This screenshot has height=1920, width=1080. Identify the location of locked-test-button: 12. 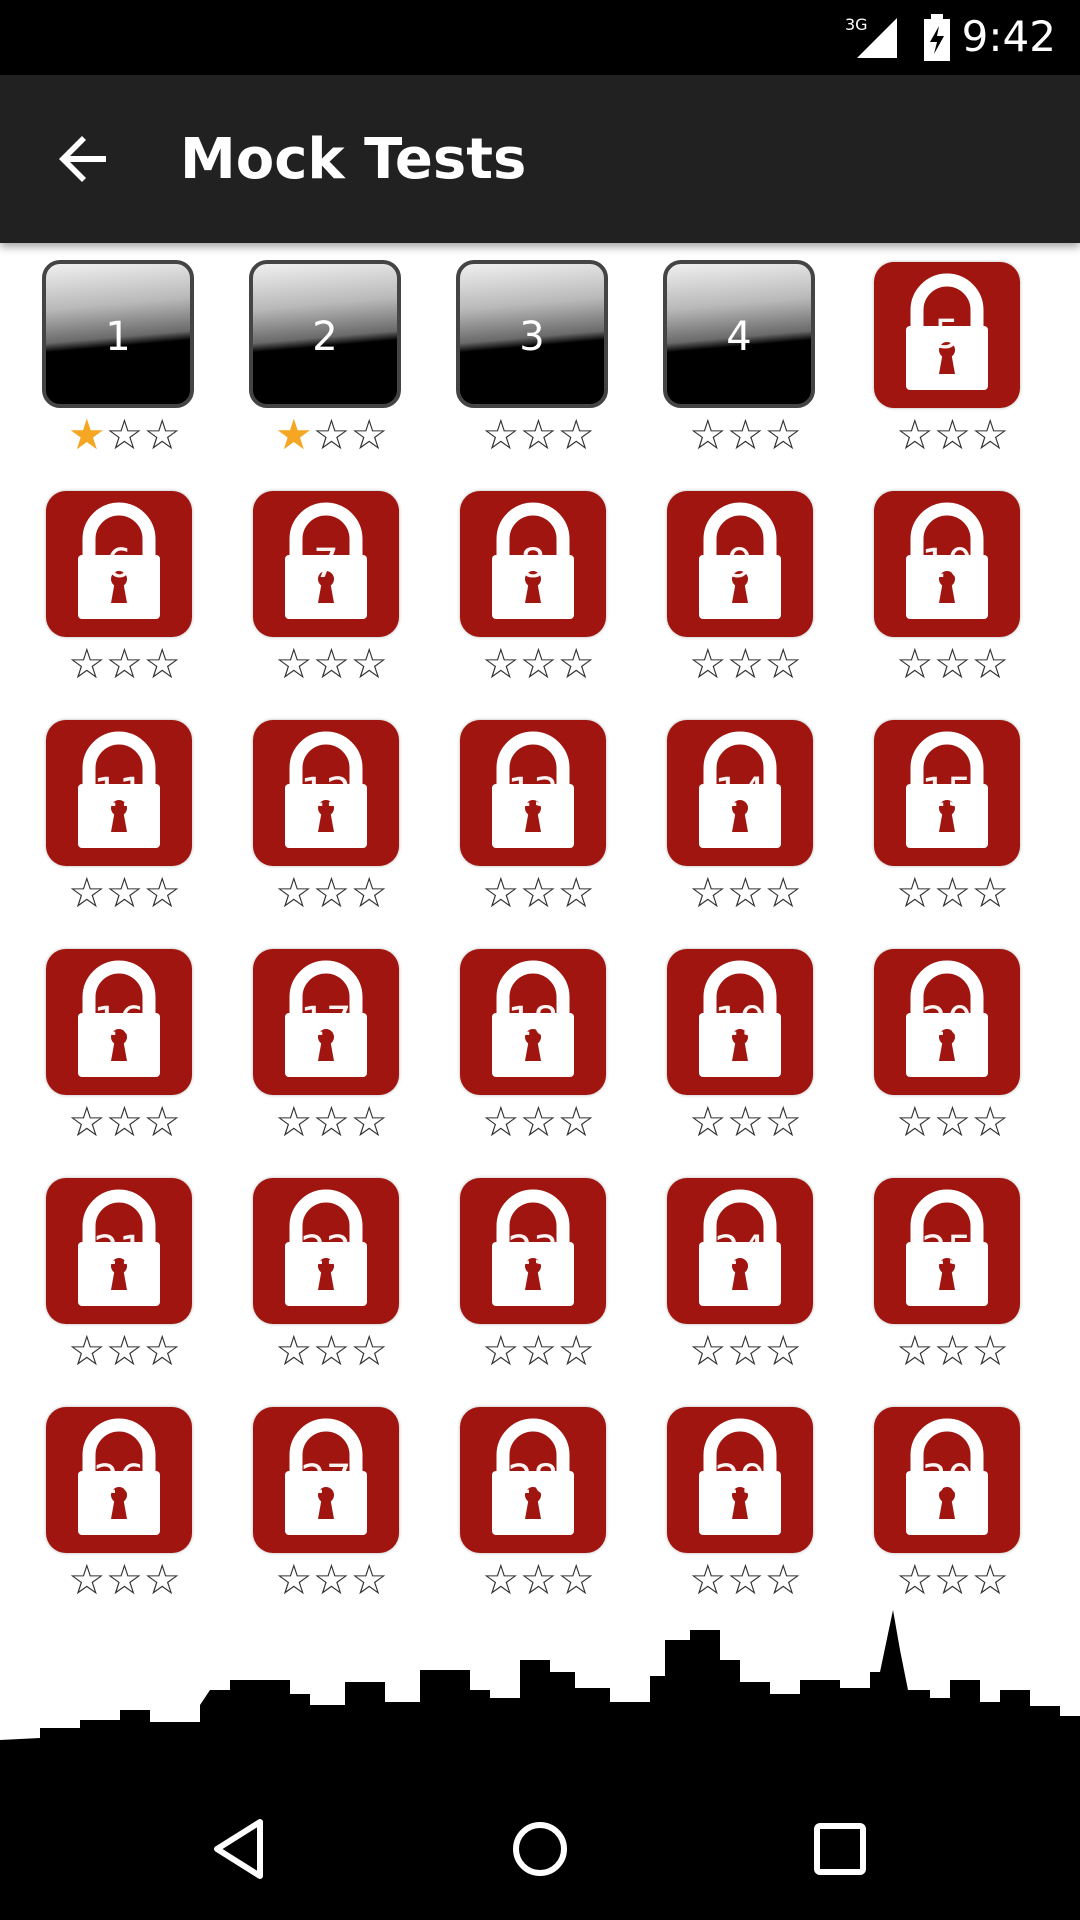
(326, 793).